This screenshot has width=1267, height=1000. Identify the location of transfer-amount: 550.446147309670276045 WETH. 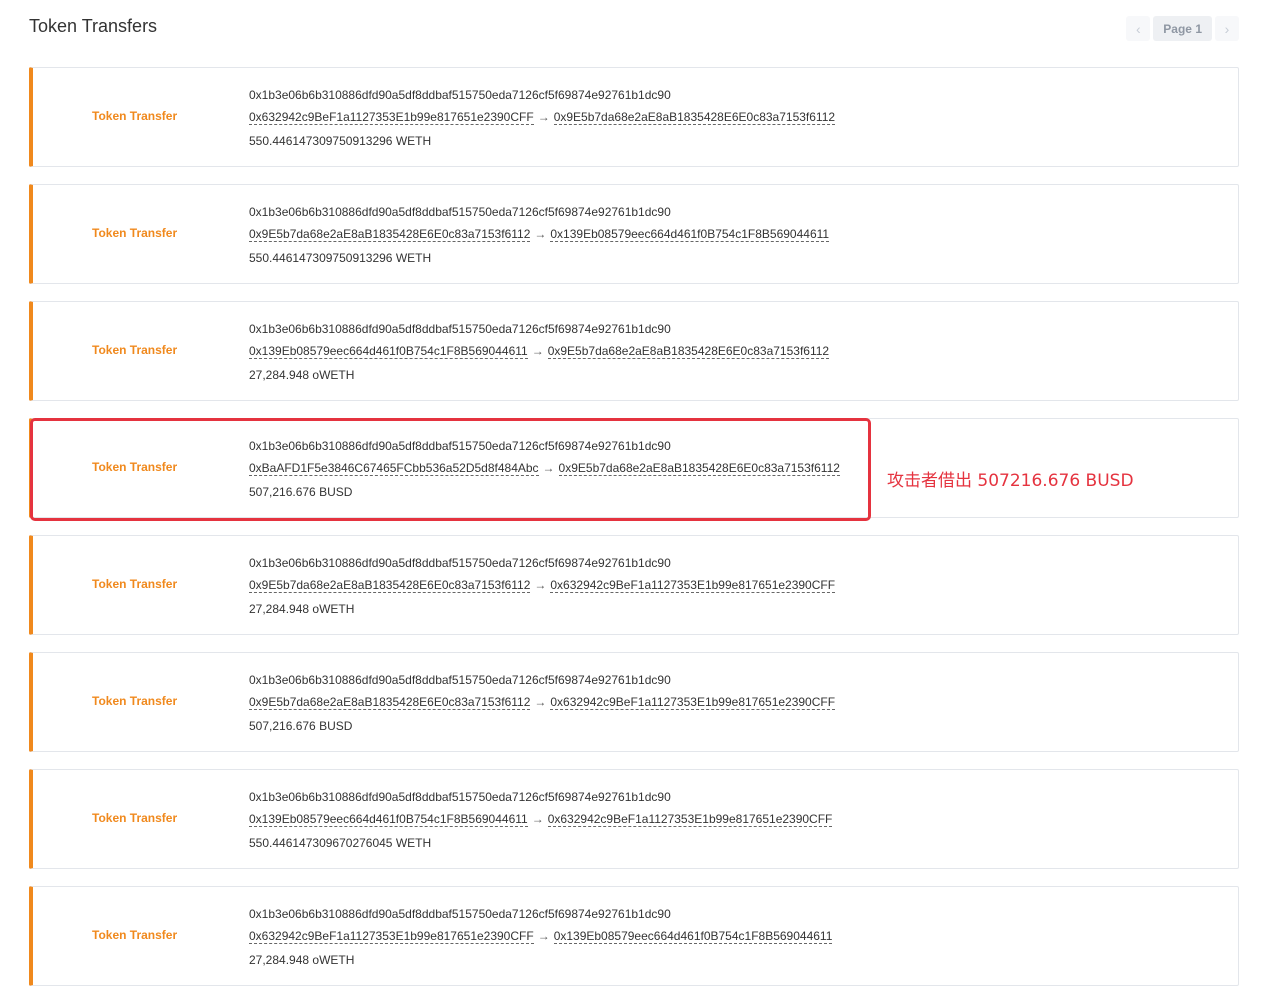
(340, 843).